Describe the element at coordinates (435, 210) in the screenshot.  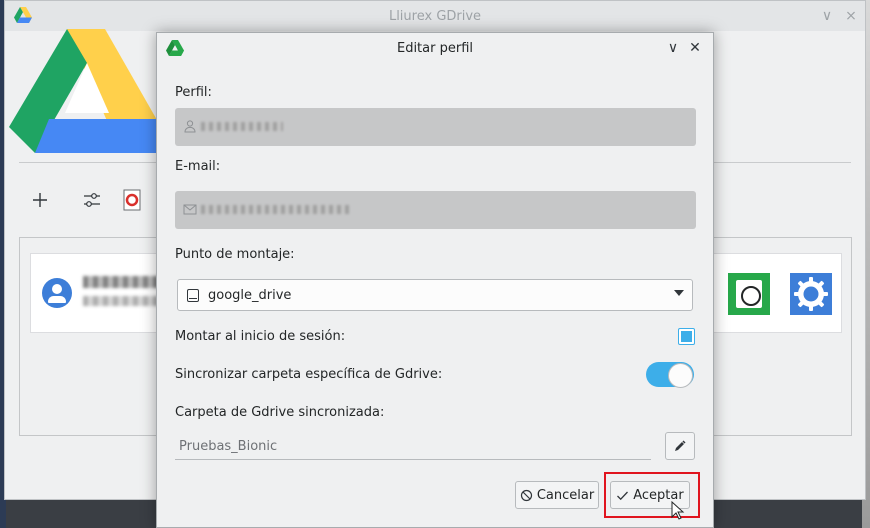
I see `email-field` at that location.